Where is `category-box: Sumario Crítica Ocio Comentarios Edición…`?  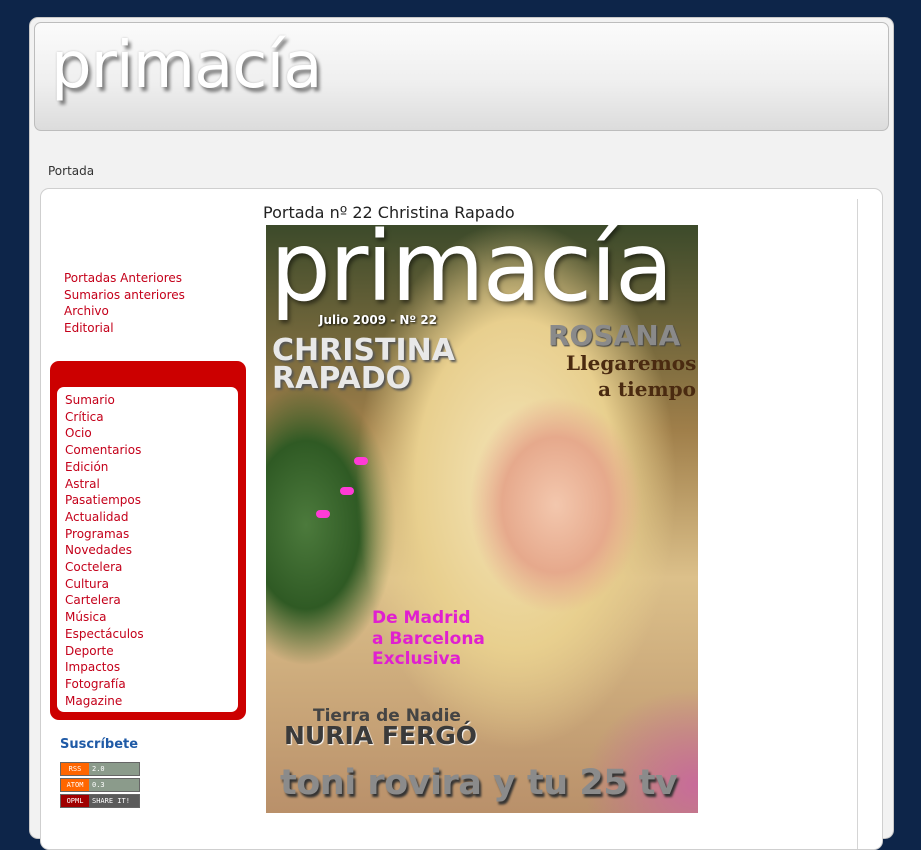 category-box: Sumario Crítica Ocio Comentarios Edición… is located at coordinates (148, 540).